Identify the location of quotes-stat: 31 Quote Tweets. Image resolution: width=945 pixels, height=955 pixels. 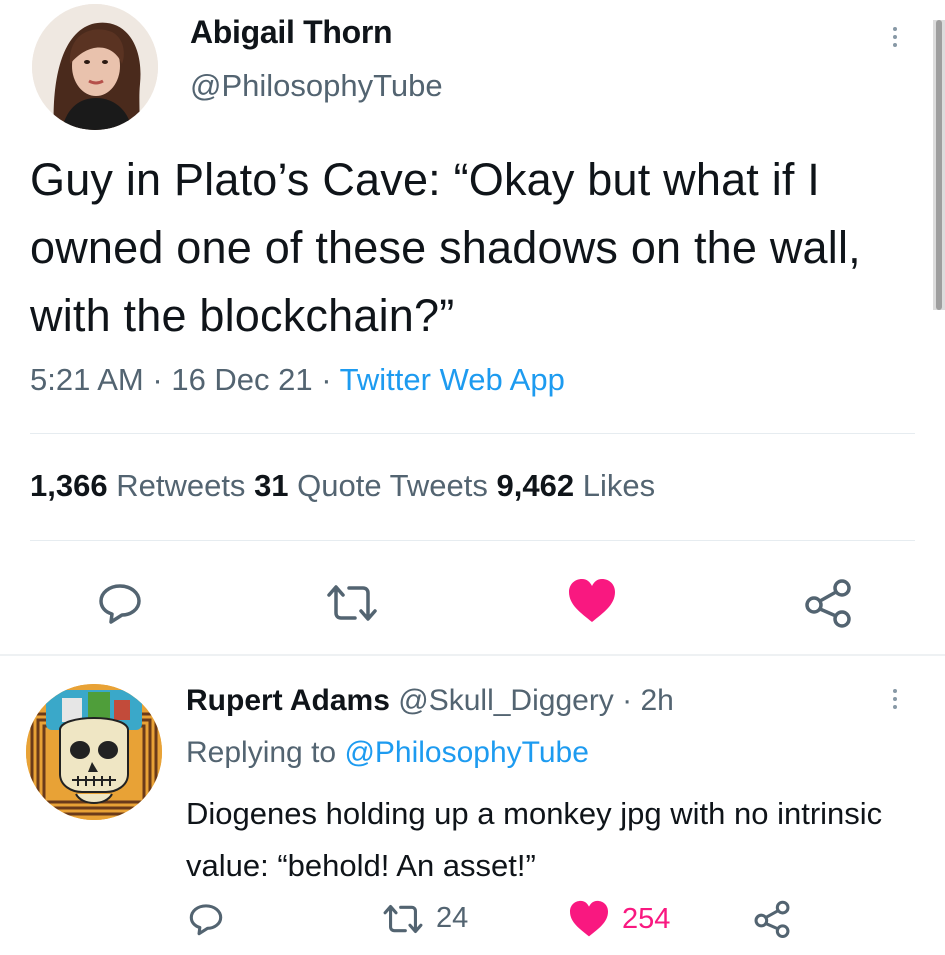
(371, 485).